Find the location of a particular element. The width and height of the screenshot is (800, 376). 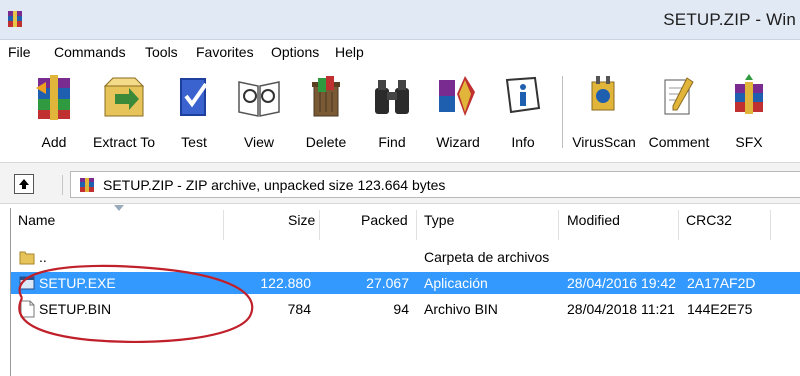

info-icon is located at coordinates (523, 95).